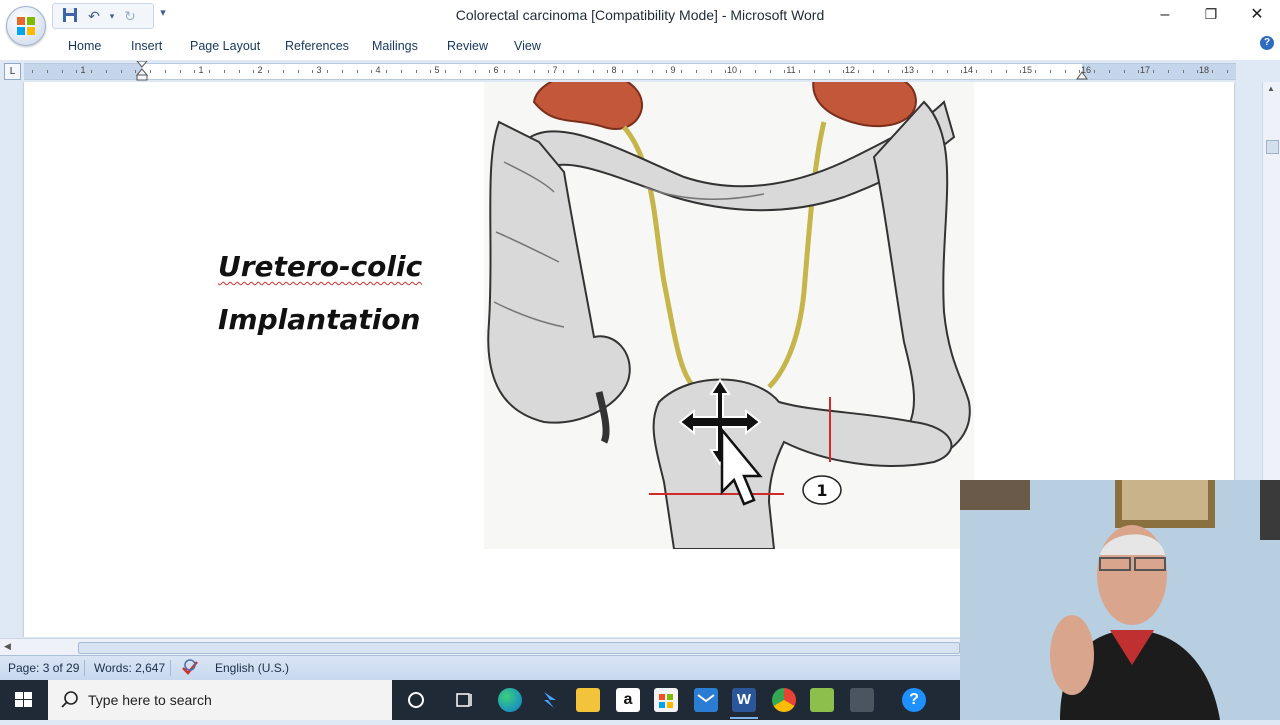 This screenshot has height=725, width=1280. What do you see at coordinates (1145, 70) in the screenshot?
I see `ruler-number: 17` at bounding box center [1145, 70].